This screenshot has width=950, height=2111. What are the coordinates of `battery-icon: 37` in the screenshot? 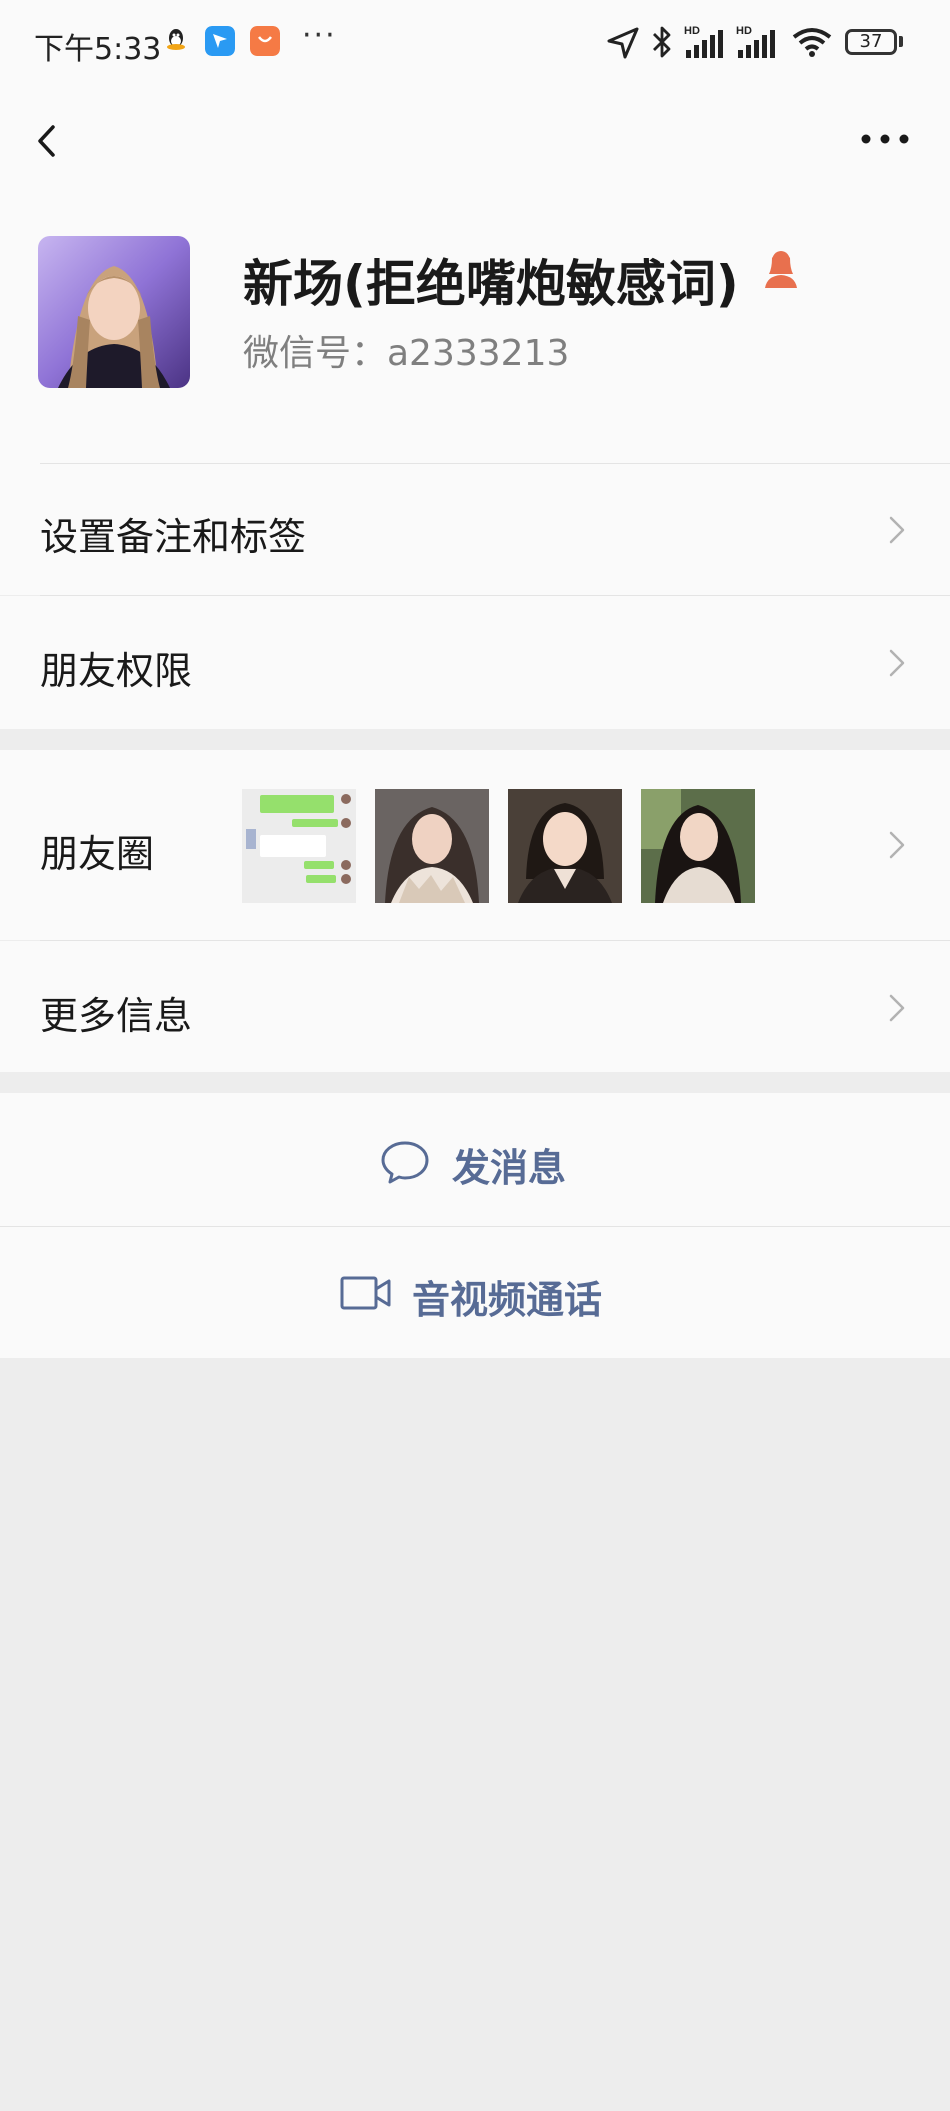 It's located at (871, 42).